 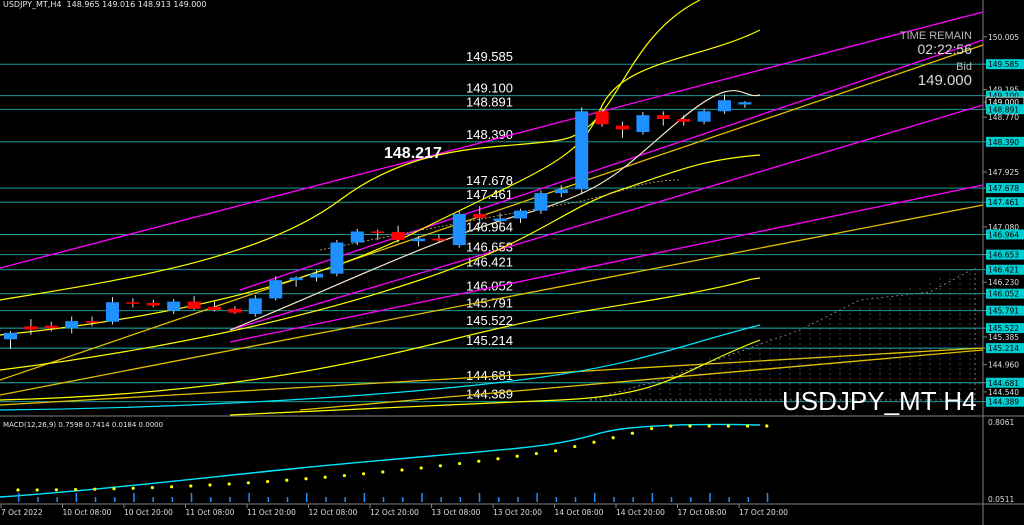 What do you see at coordinates (456, 512) in the screenshot?
I see `time-tick-label: 13 Oct 08:00` at bounding box center [456, 512].